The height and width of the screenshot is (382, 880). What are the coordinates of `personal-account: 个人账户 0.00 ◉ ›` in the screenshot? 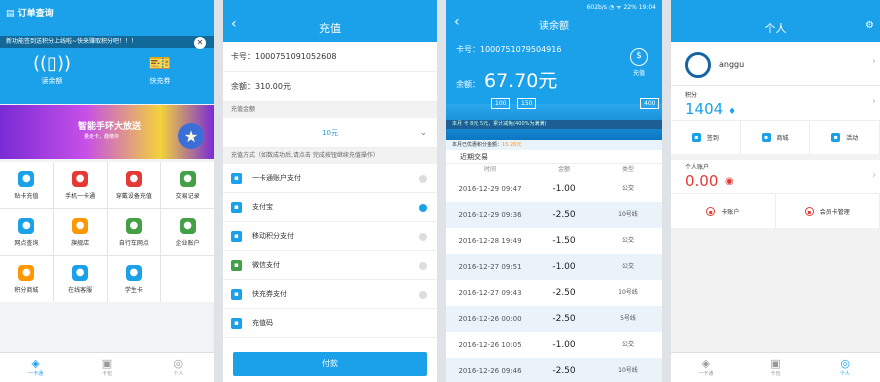 It's located at (775, 177).